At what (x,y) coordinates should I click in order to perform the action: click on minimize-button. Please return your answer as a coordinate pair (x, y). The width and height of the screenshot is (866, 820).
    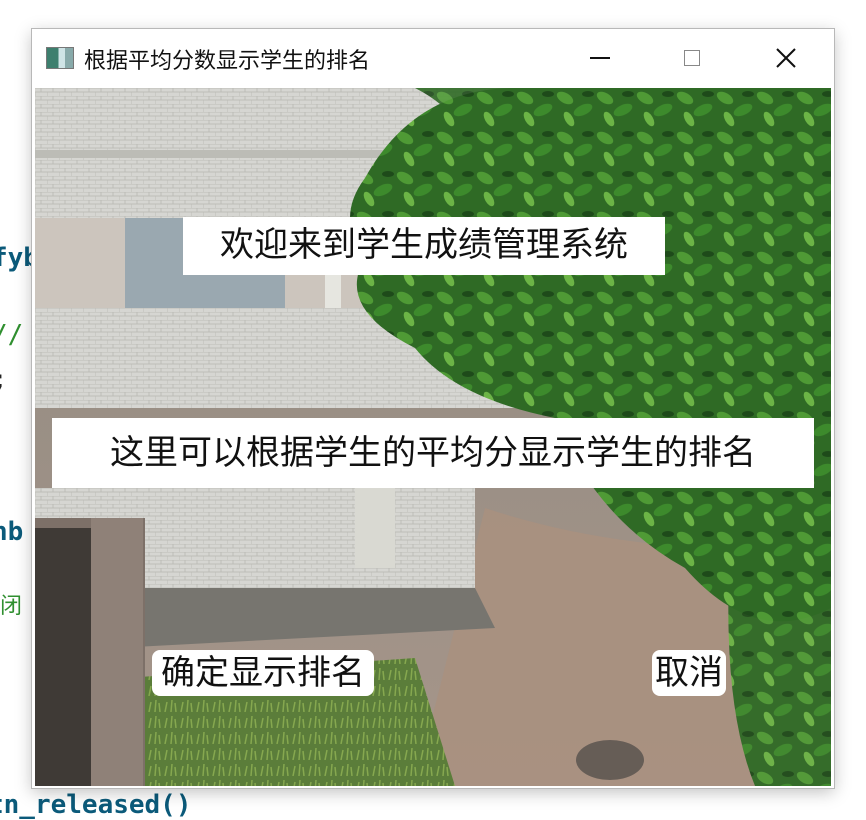
    Looking at the image, I should click on (600, 58).